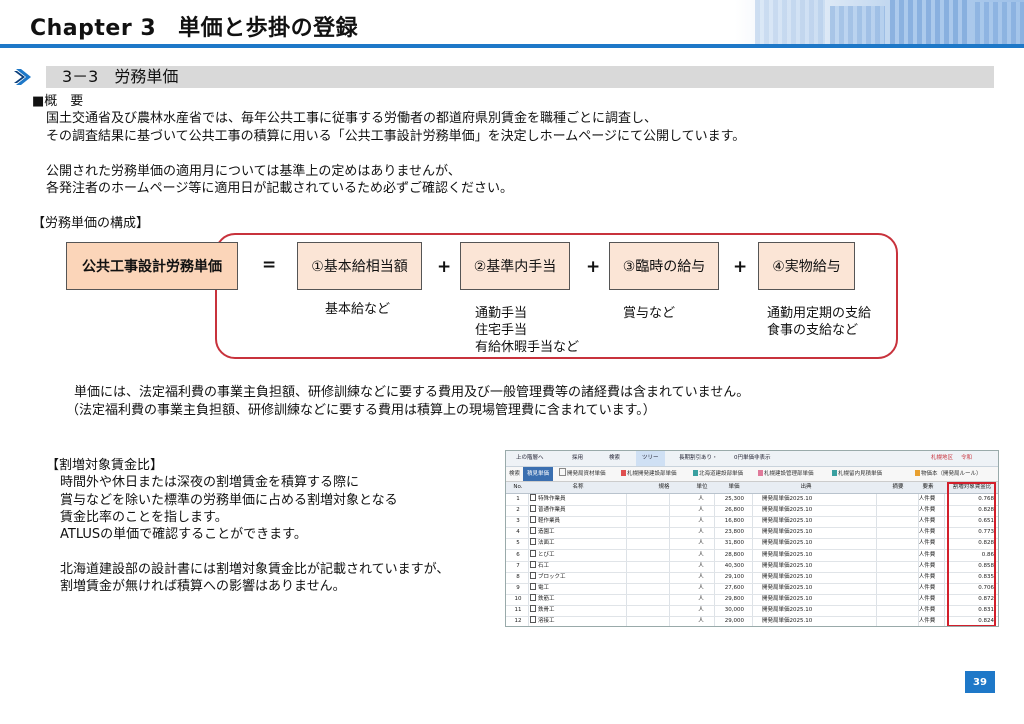 The height and width of the screenshot is (724, 1024). What do you see at coordinates (734, 598) in the screenshot?
I see `grid-cell-price: 29,800` at bounding box center [734, 598].